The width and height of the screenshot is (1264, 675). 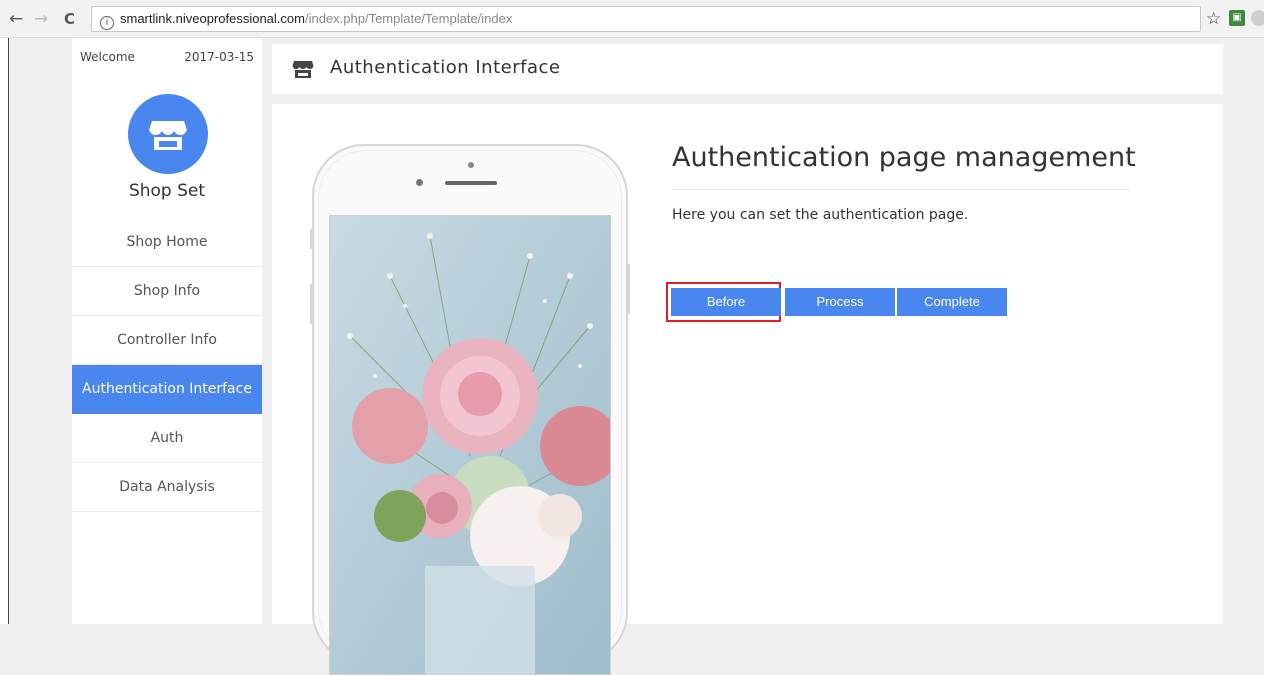 What do you see at coordinates (212, 18) in the screenshot?
I see `url-domain: smartlink.niveoprofessional.com` at bounding box center [212, 18].